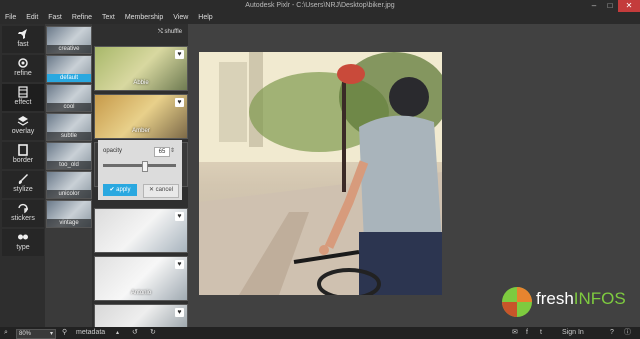  What do you see at coordinates (145, 166) in the screenshot?
I see `opacity-slider-handle` at bounding box center [145, 166].